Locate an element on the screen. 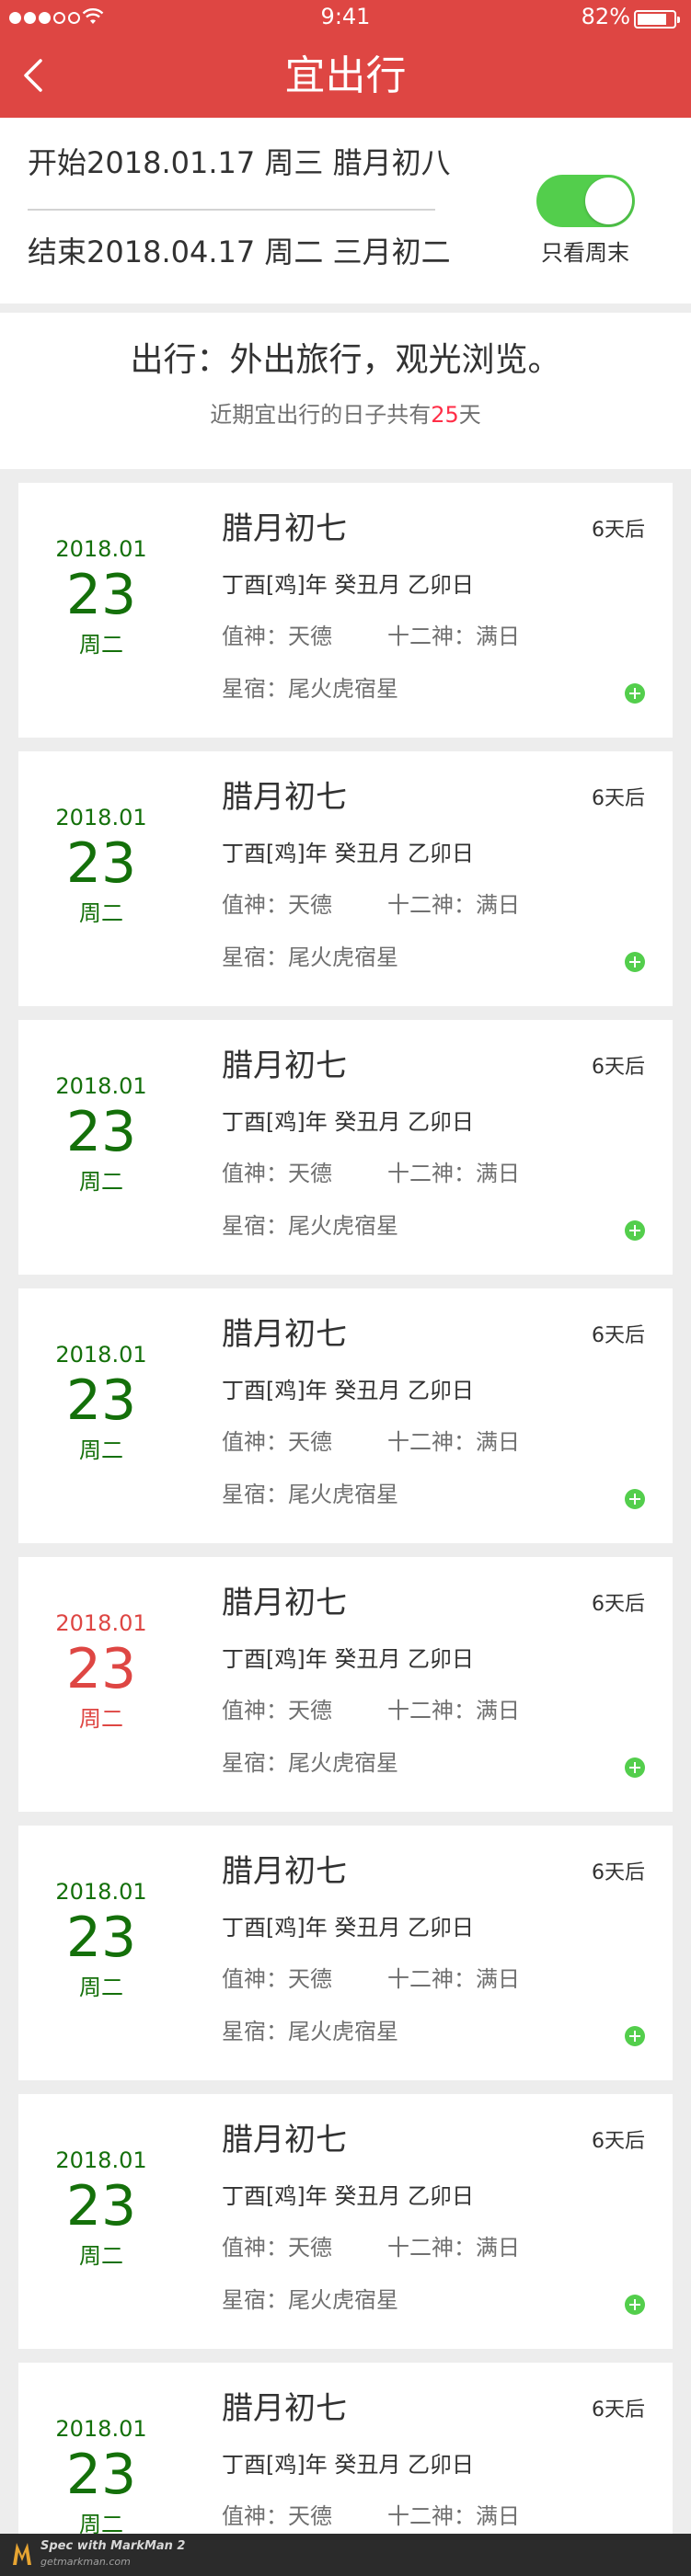 The image size is (691, 2576). status-bar: 9:41 82% is located at coordinates (345, 18).